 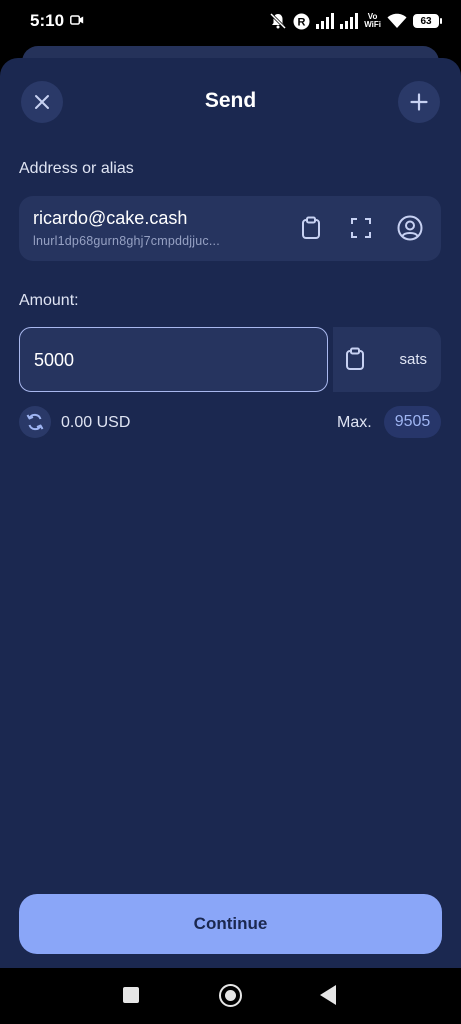 I want to click on amount-unit-panel: sats, so click(x=387, y=359).